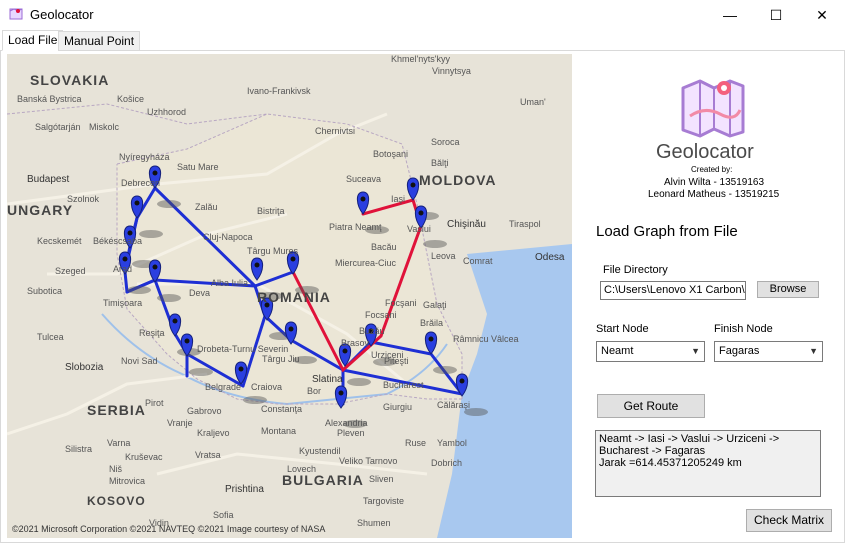  Describe the element at coordinates (451, 71) in the screenshot. I see `map-label-city: Vinnytsya` at that location.